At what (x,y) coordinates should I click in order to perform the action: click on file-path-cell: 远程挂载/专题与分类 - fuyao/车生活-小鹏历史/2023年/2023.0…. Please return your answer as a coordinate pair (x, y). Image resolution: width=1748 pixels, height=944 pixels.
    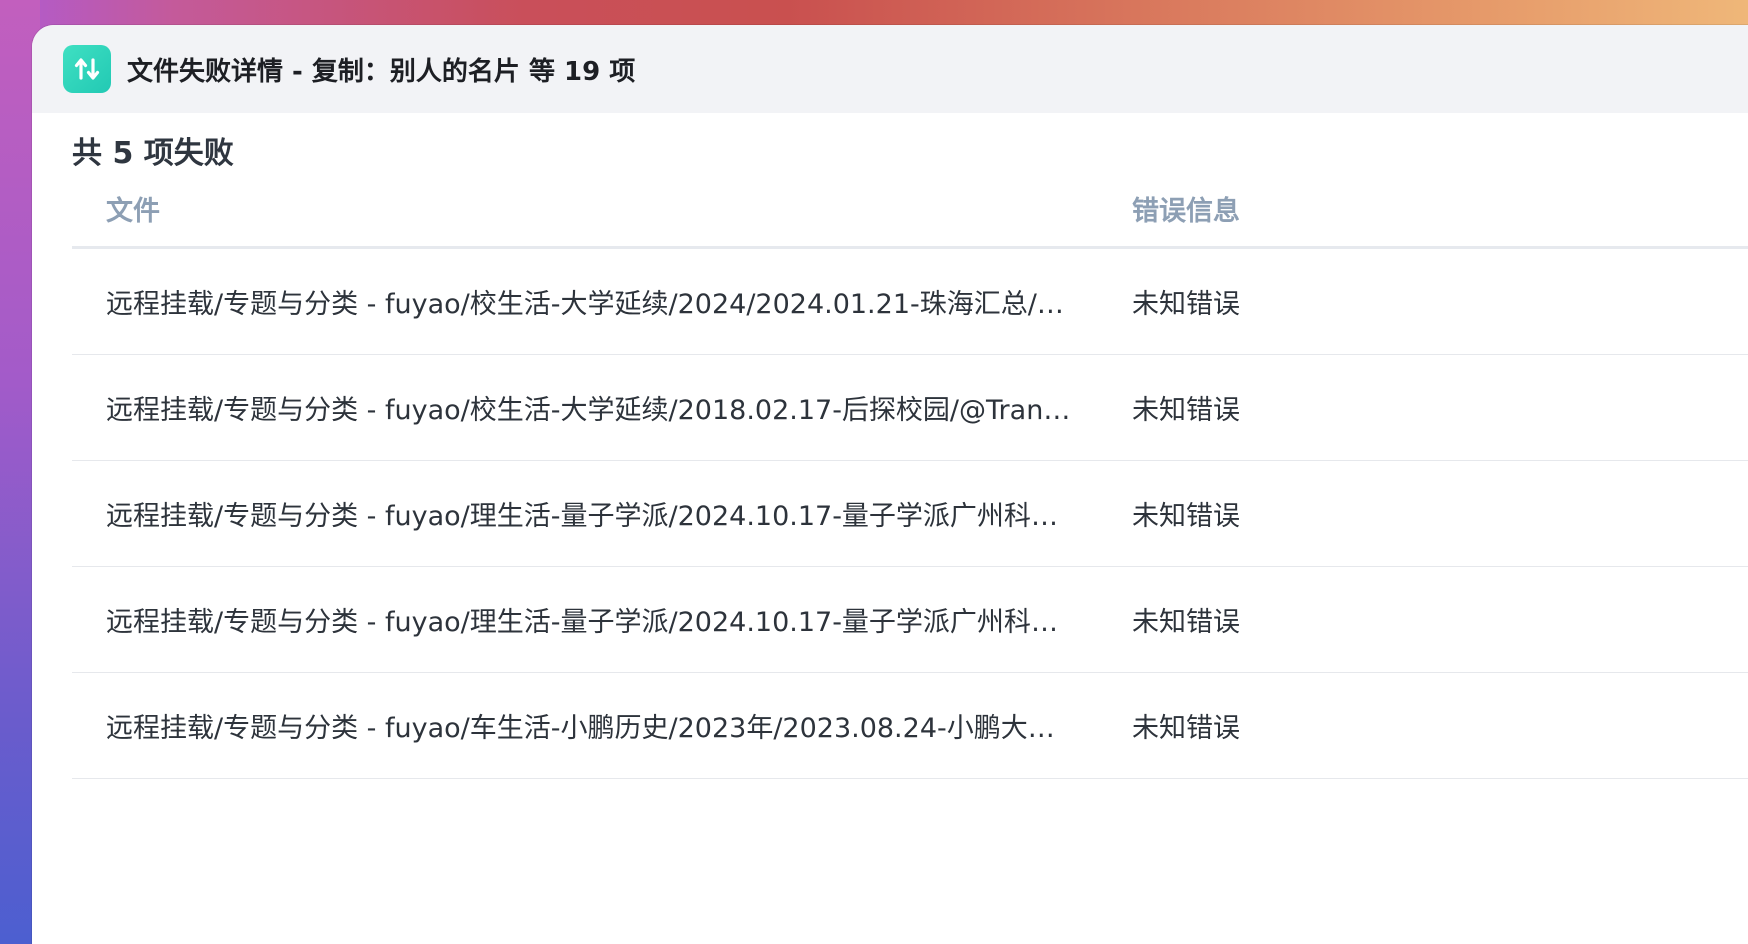
    Looking at the image, I should click on (593, 728).